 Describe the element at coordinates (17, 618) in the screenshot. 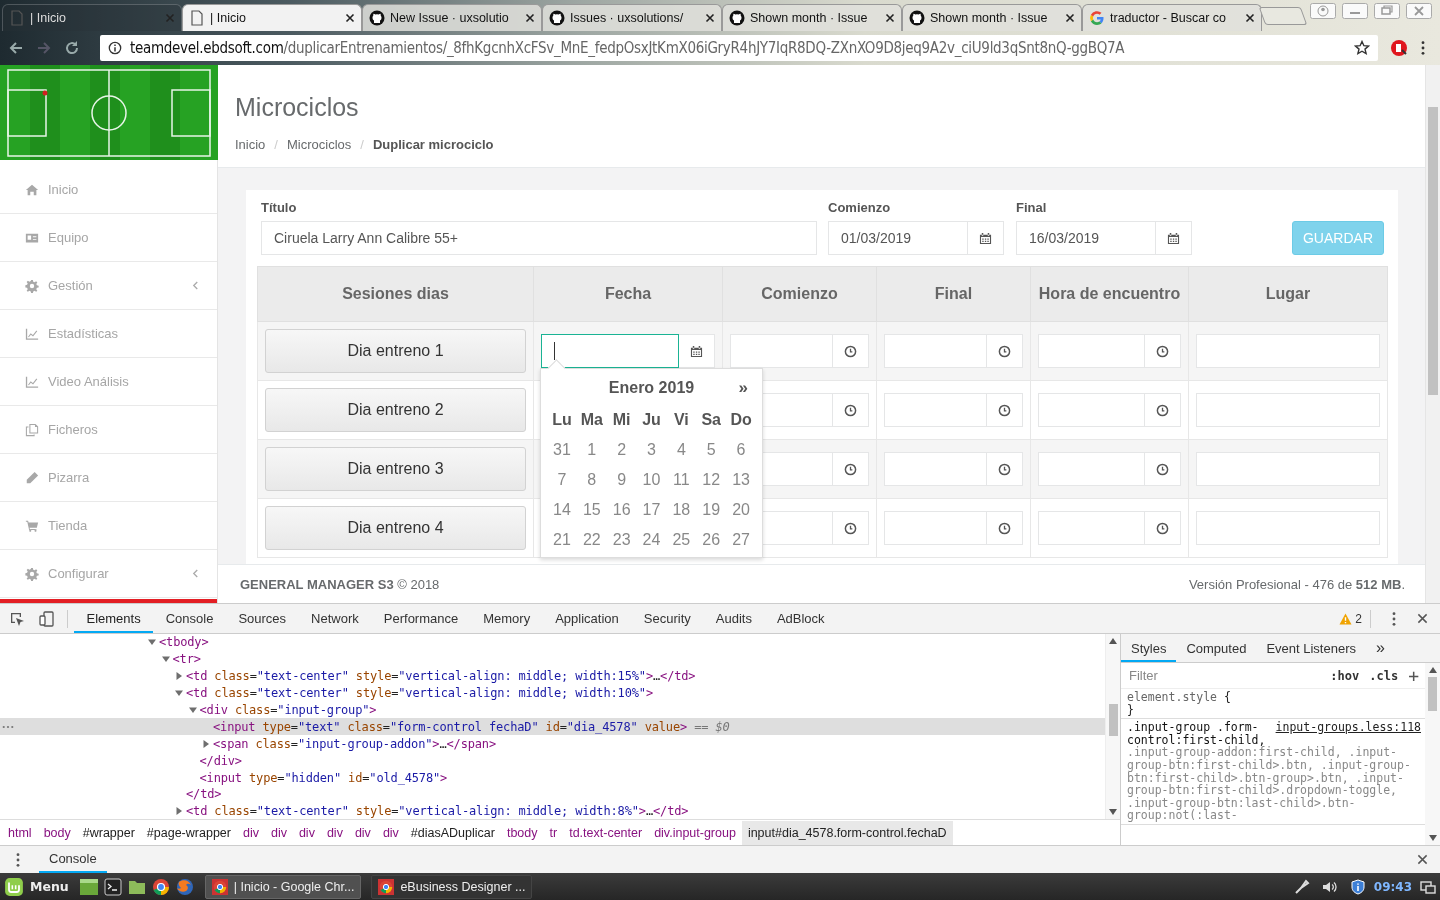

I see `inspect-icon` at that location.